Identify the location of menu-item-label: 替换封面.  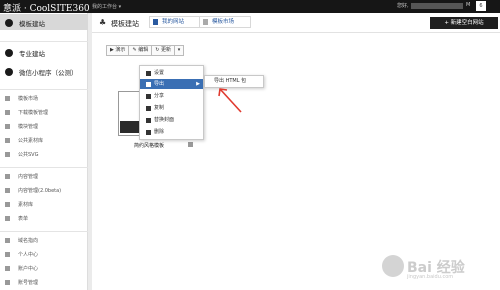
(164, 120).